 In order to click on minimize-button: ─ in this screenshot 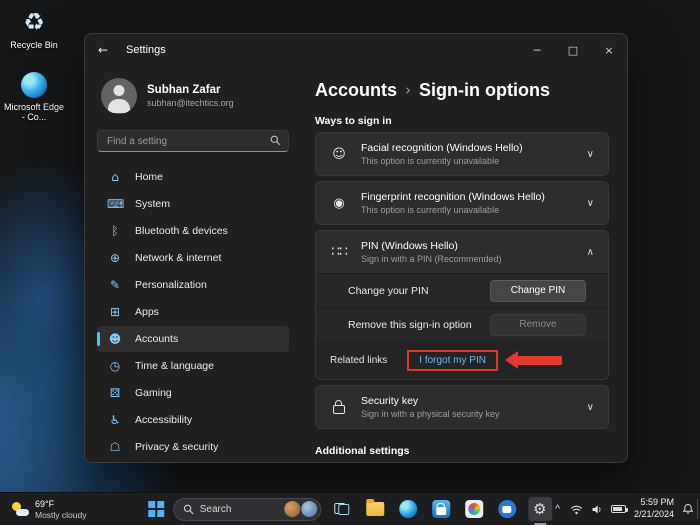, I will do `click(537, 50)`.